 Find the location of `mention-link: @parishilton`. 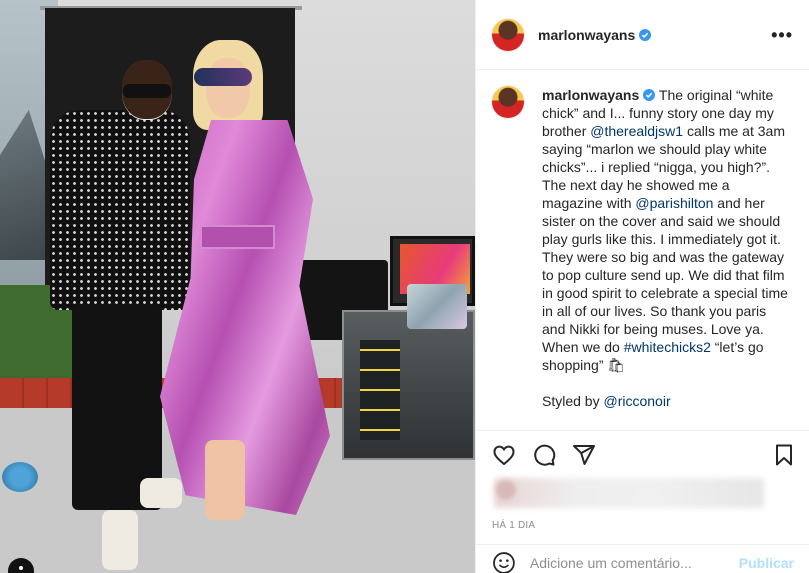

mention-link: @parishilton is located at coordinates (674, 203).